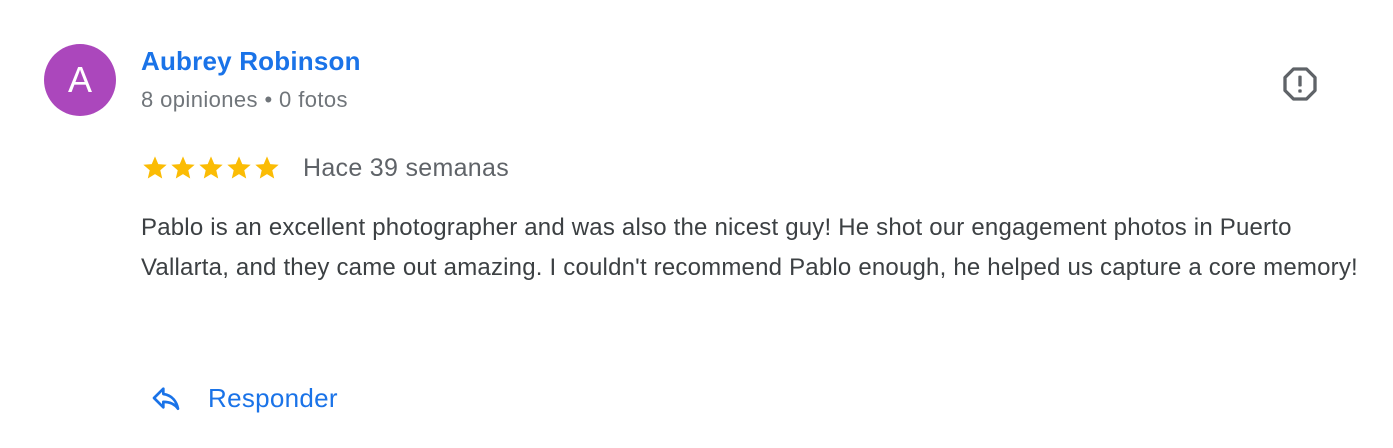 The height and width of the screenshot is (448, 1393). I want to click on star-rating, so click(211, 168).